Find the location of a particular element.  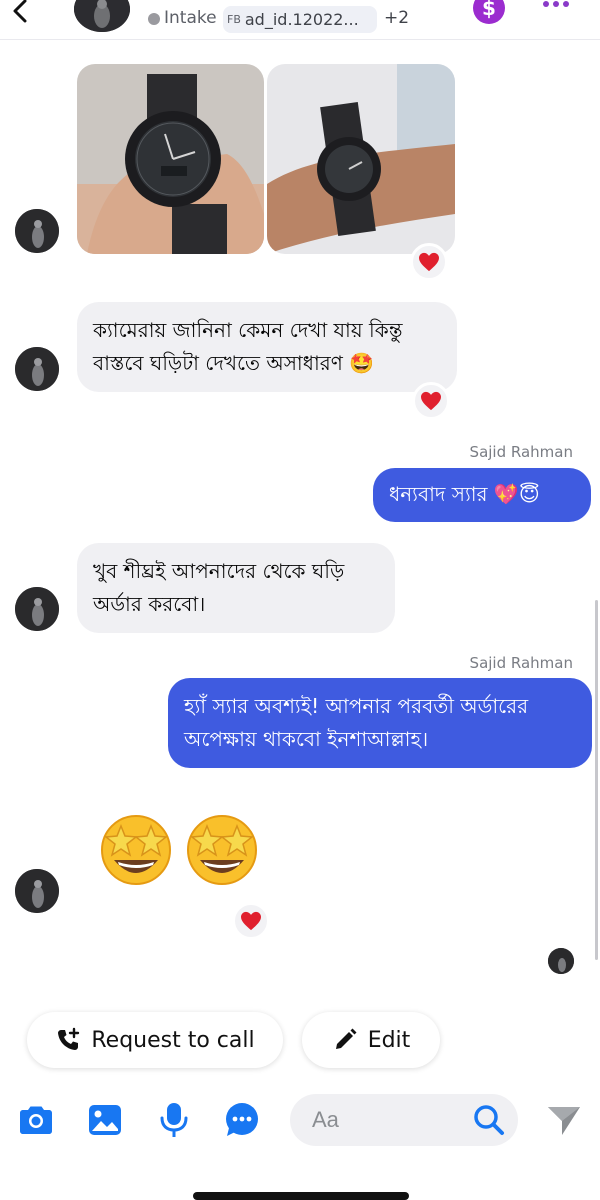

request-call-label: Request to call is located at coordinates (173, 1040).